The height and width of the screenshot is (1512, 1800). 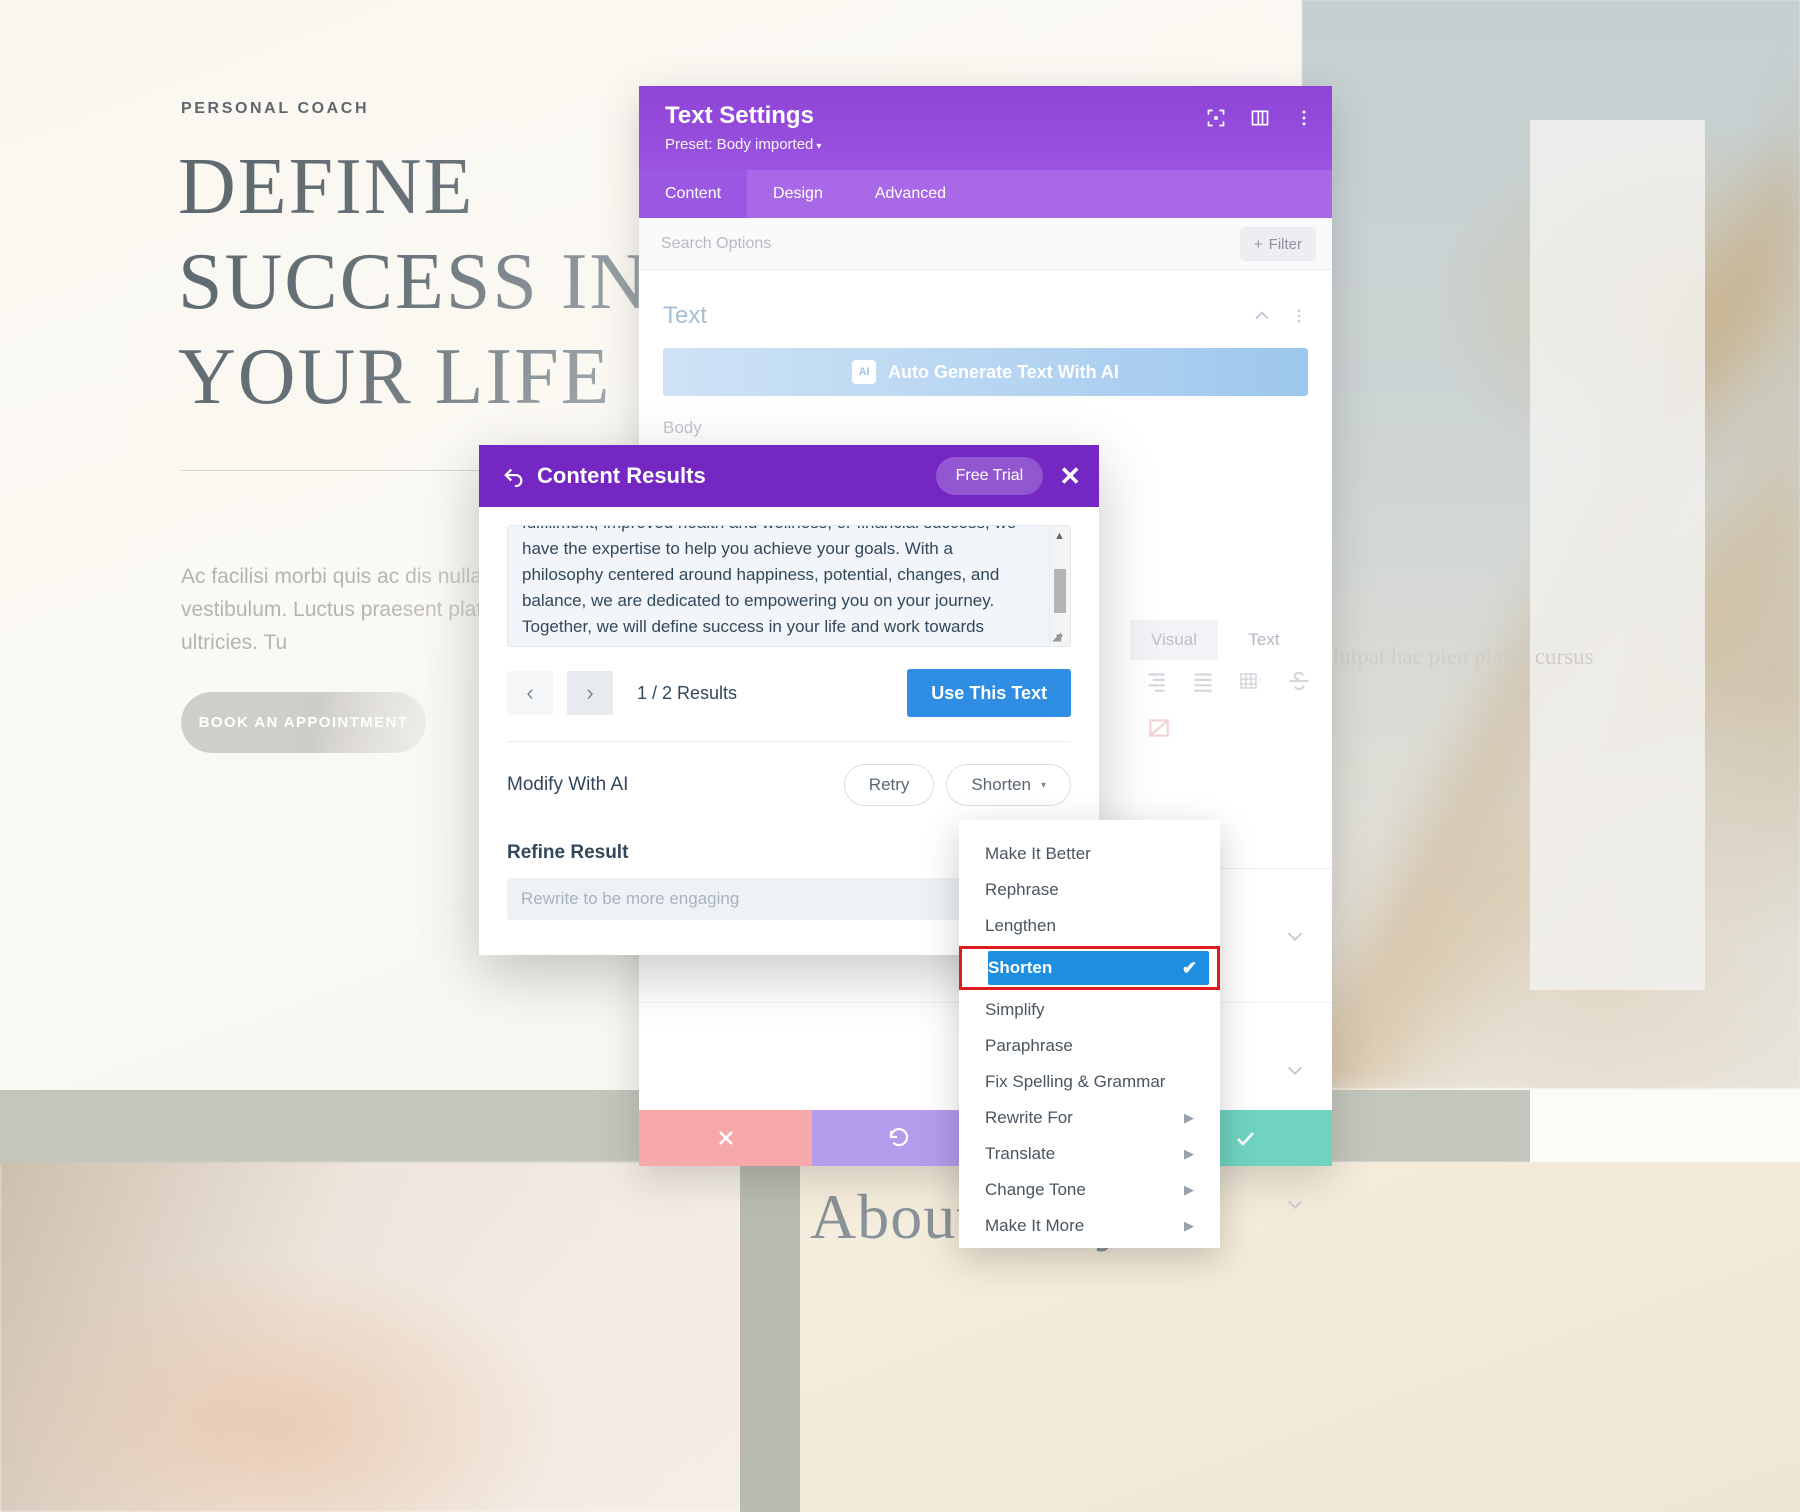 What do you see at coordinates (1280, 316) in the screenshot?
I see `section-controls` at bounding box center [1280, 316].